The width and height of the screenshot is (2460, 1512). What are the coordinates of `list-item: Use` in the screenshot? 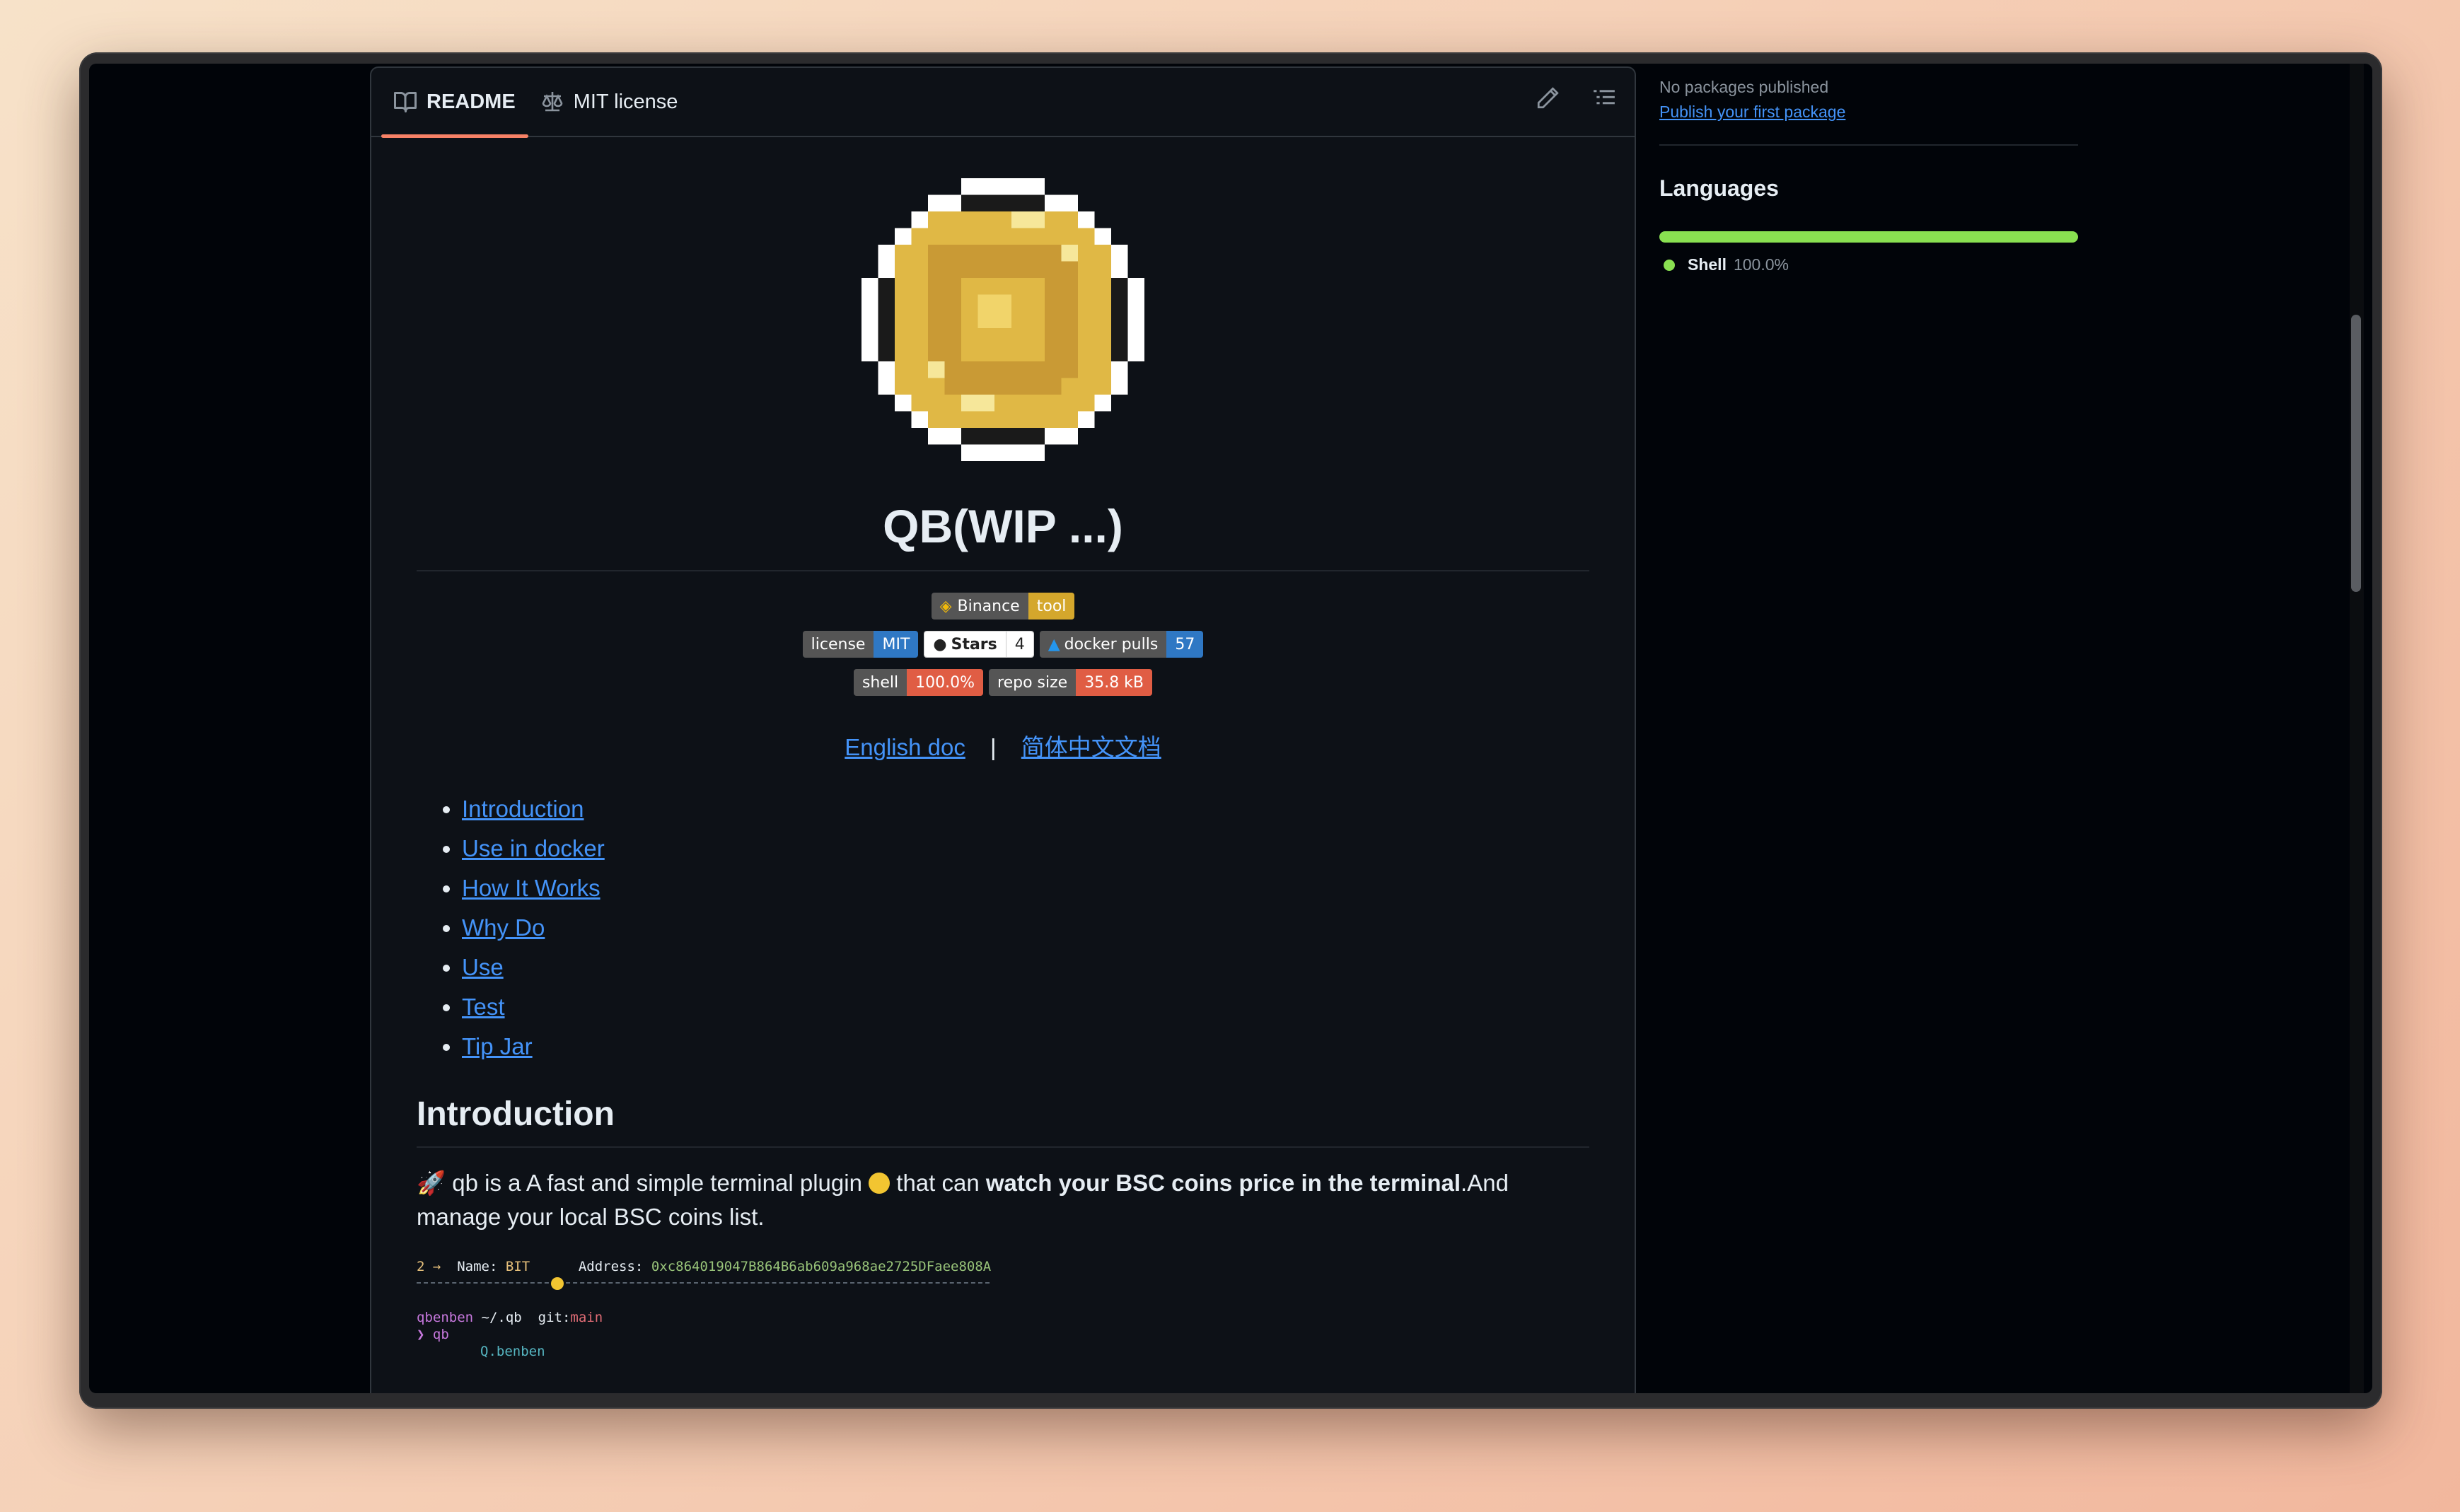 It's located at (1025, 967).